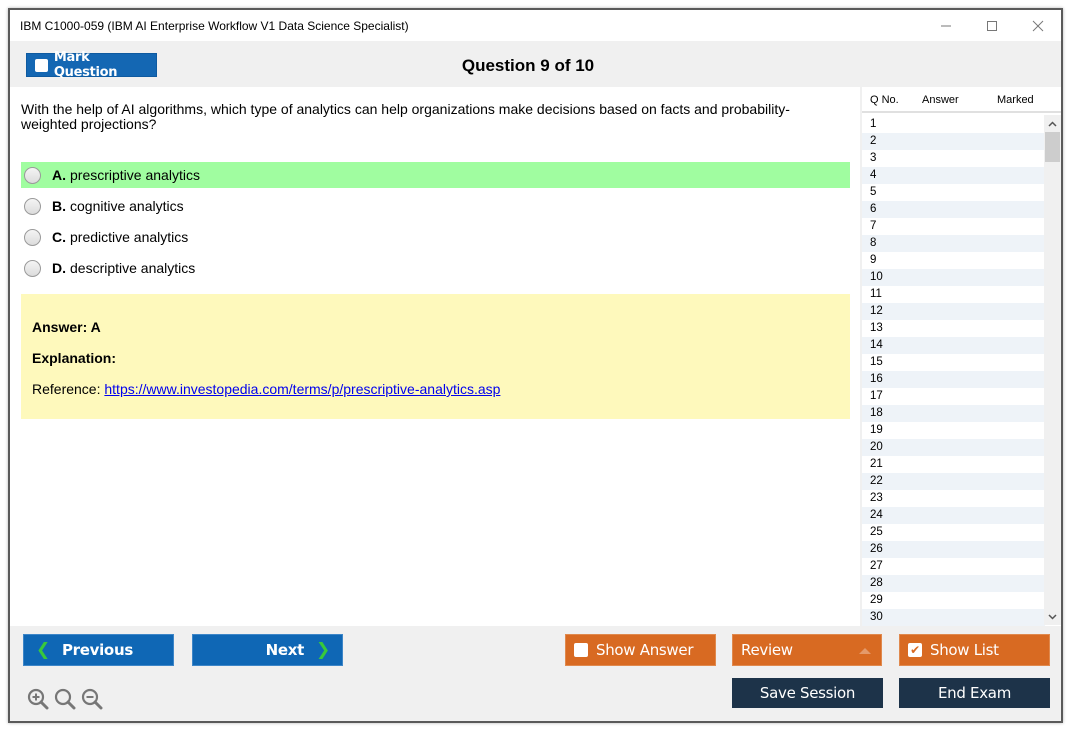 This screenshot has width=1075, height=735. What do you see at coordinates (1038, 25) in the screenshot?
I see `close-button` at bounding box center [1038, 25].